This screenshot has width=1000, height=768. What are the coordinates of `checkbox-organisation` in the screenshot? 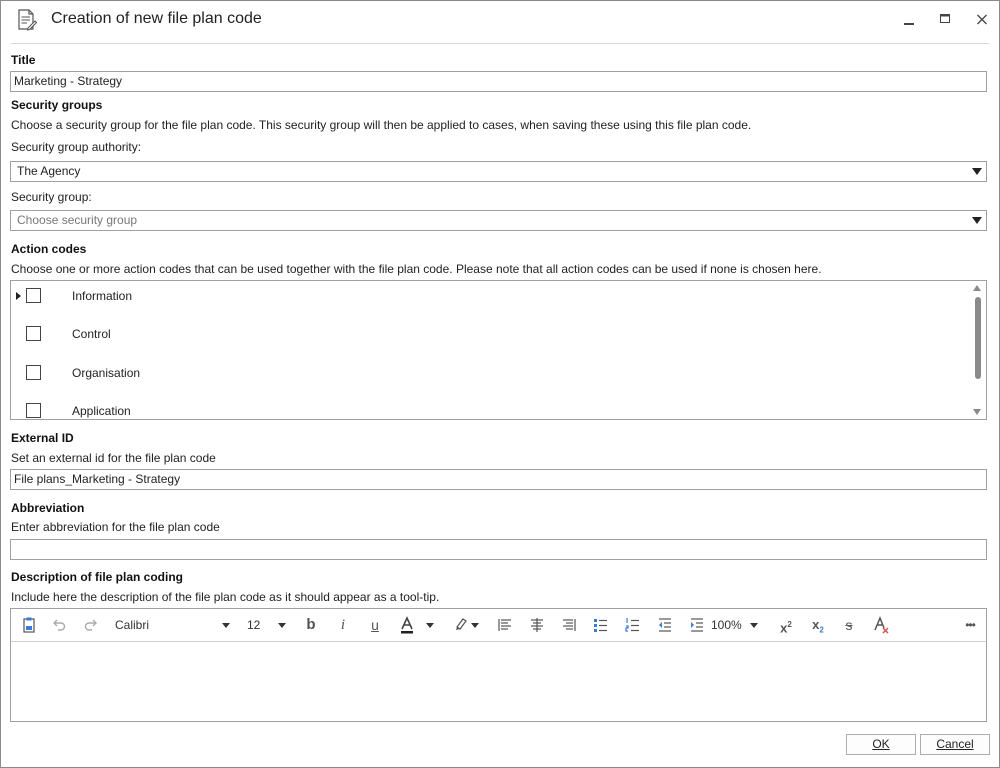 It's located at (33, 372).